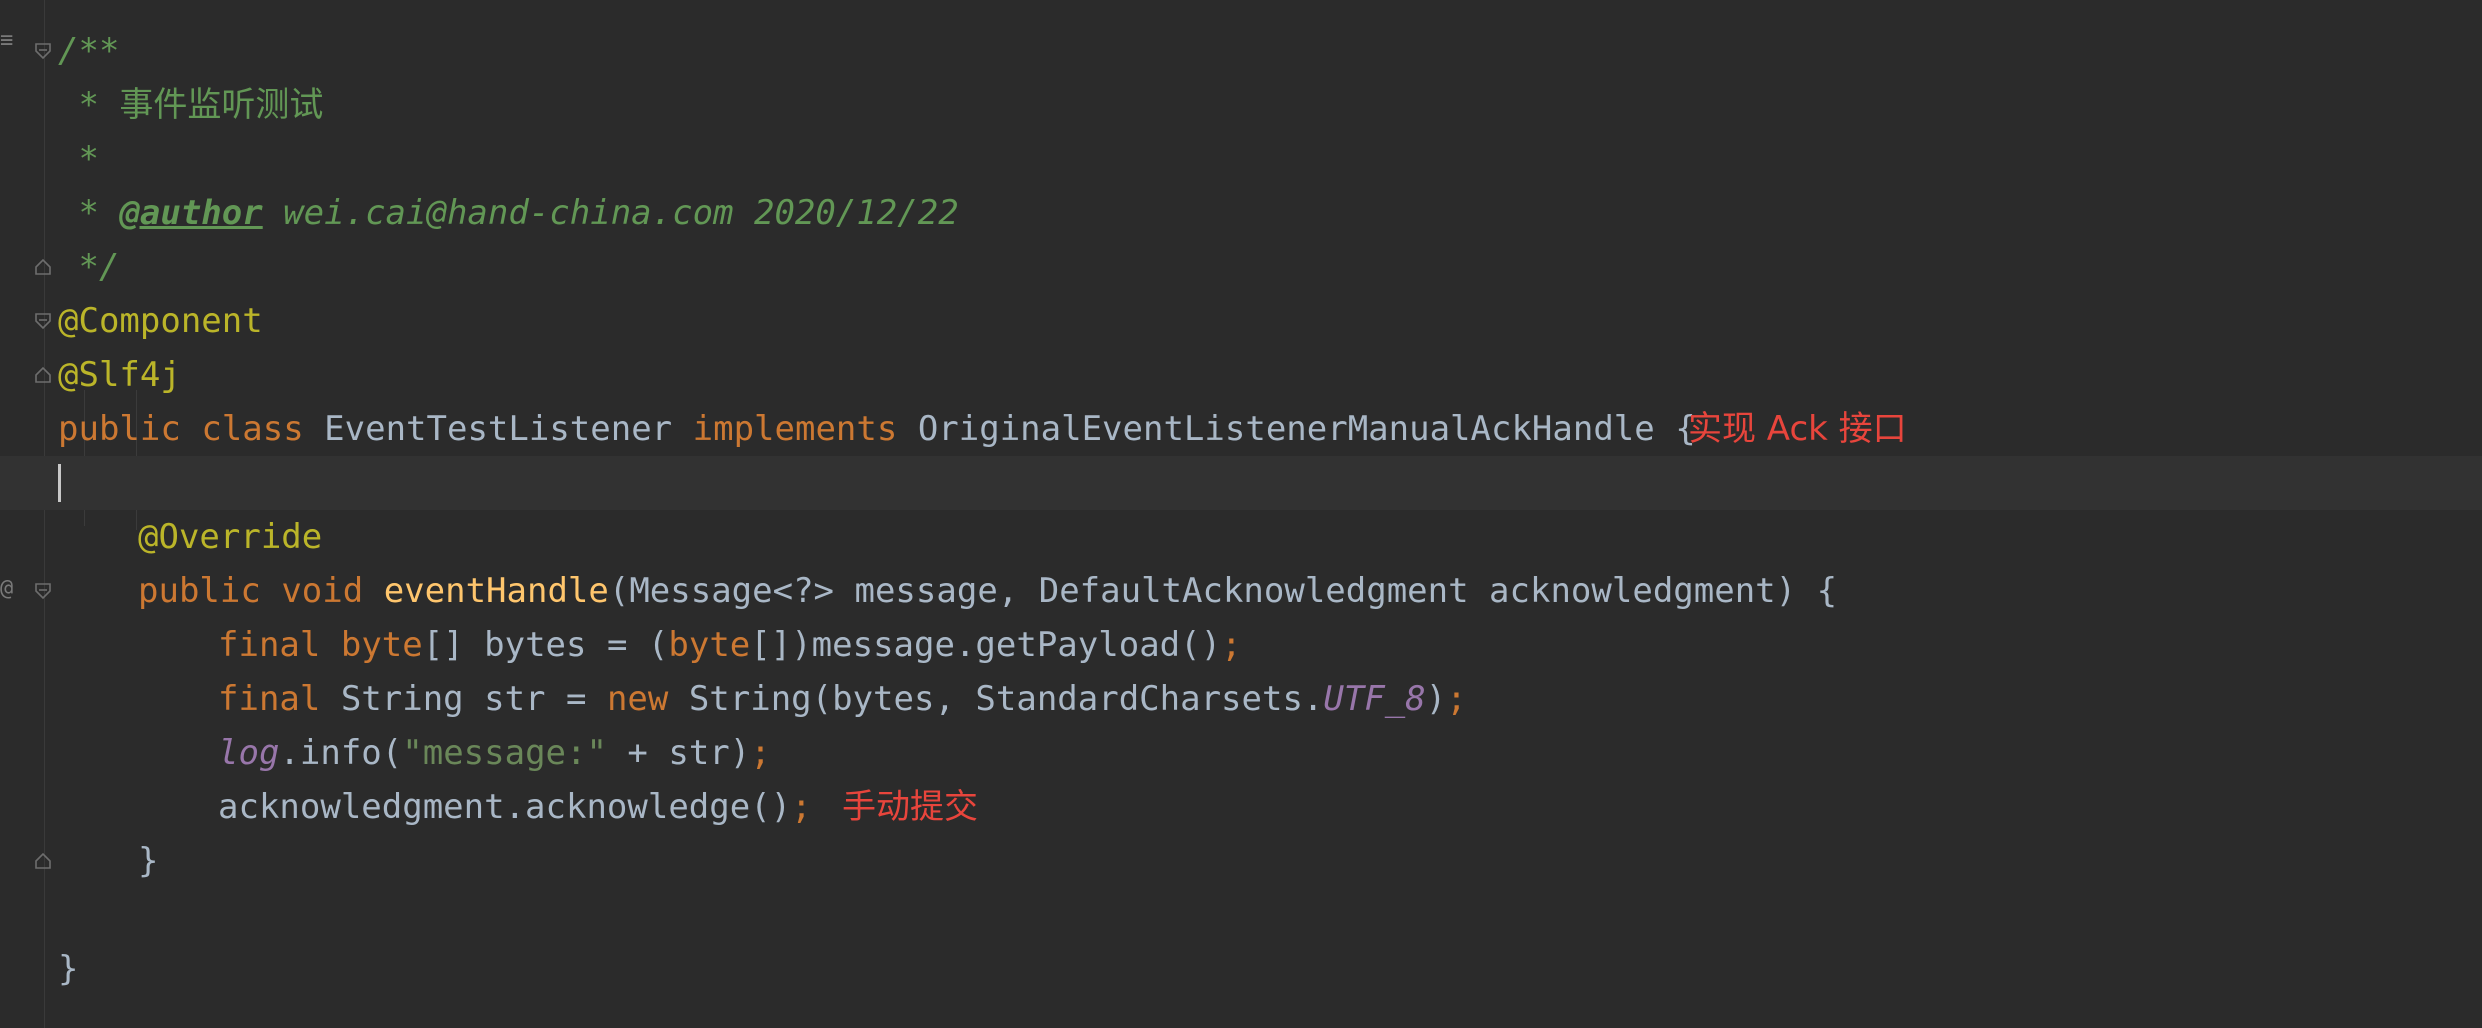 This screenshot has width=2482, height=1028. I want to click on override-marker-icon: @, so click(6, 588).